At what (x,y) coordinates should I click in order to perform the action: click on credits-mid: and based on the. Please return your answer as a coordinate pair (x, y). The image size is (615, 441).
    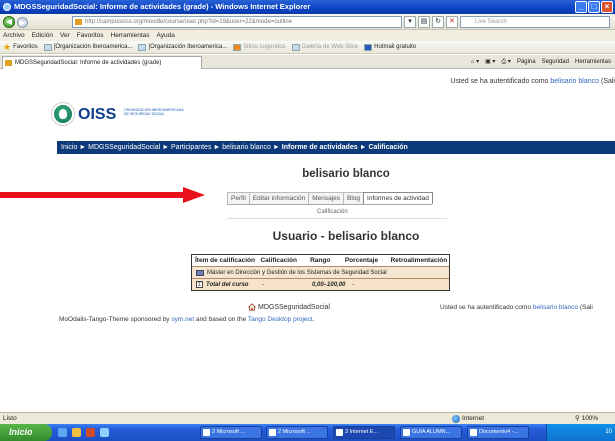
    Looking at the image, I should click on (221, 319).